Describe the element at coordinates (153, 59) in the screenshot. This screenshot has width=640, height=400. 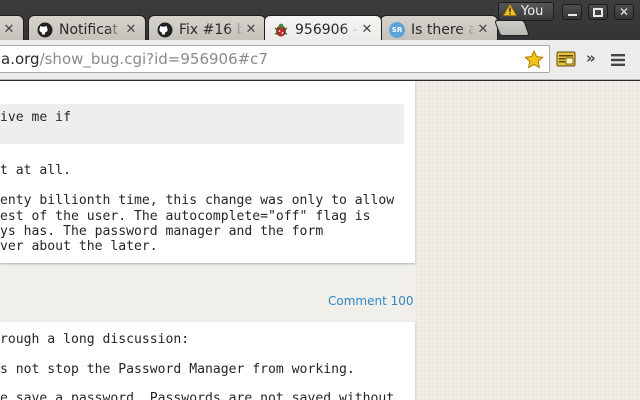
I see `url-path: /show_bug.cgi?id=956906#c7` at that location.